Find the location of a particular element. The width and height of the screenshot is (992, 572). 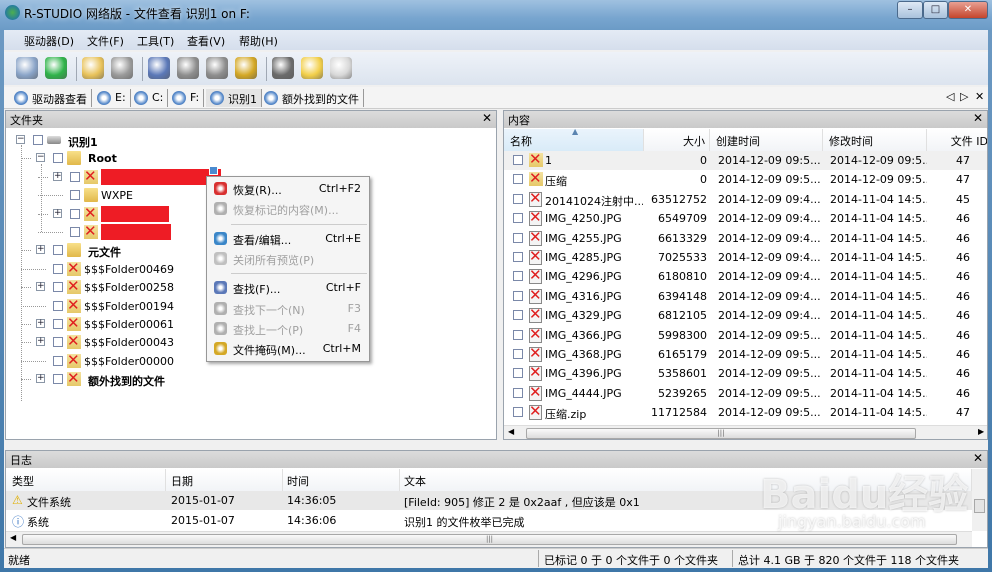

column-time: 时间 is located at coordinates (341, 480).